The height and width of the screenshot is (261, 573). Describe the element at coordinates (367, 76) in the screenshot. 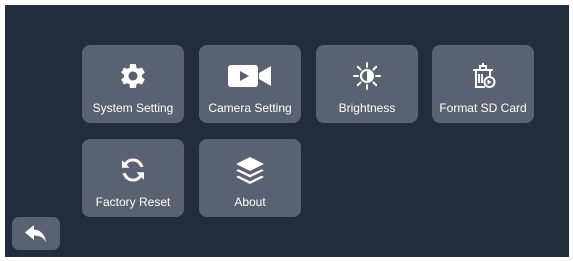

I see `brightness-icon` at that location.